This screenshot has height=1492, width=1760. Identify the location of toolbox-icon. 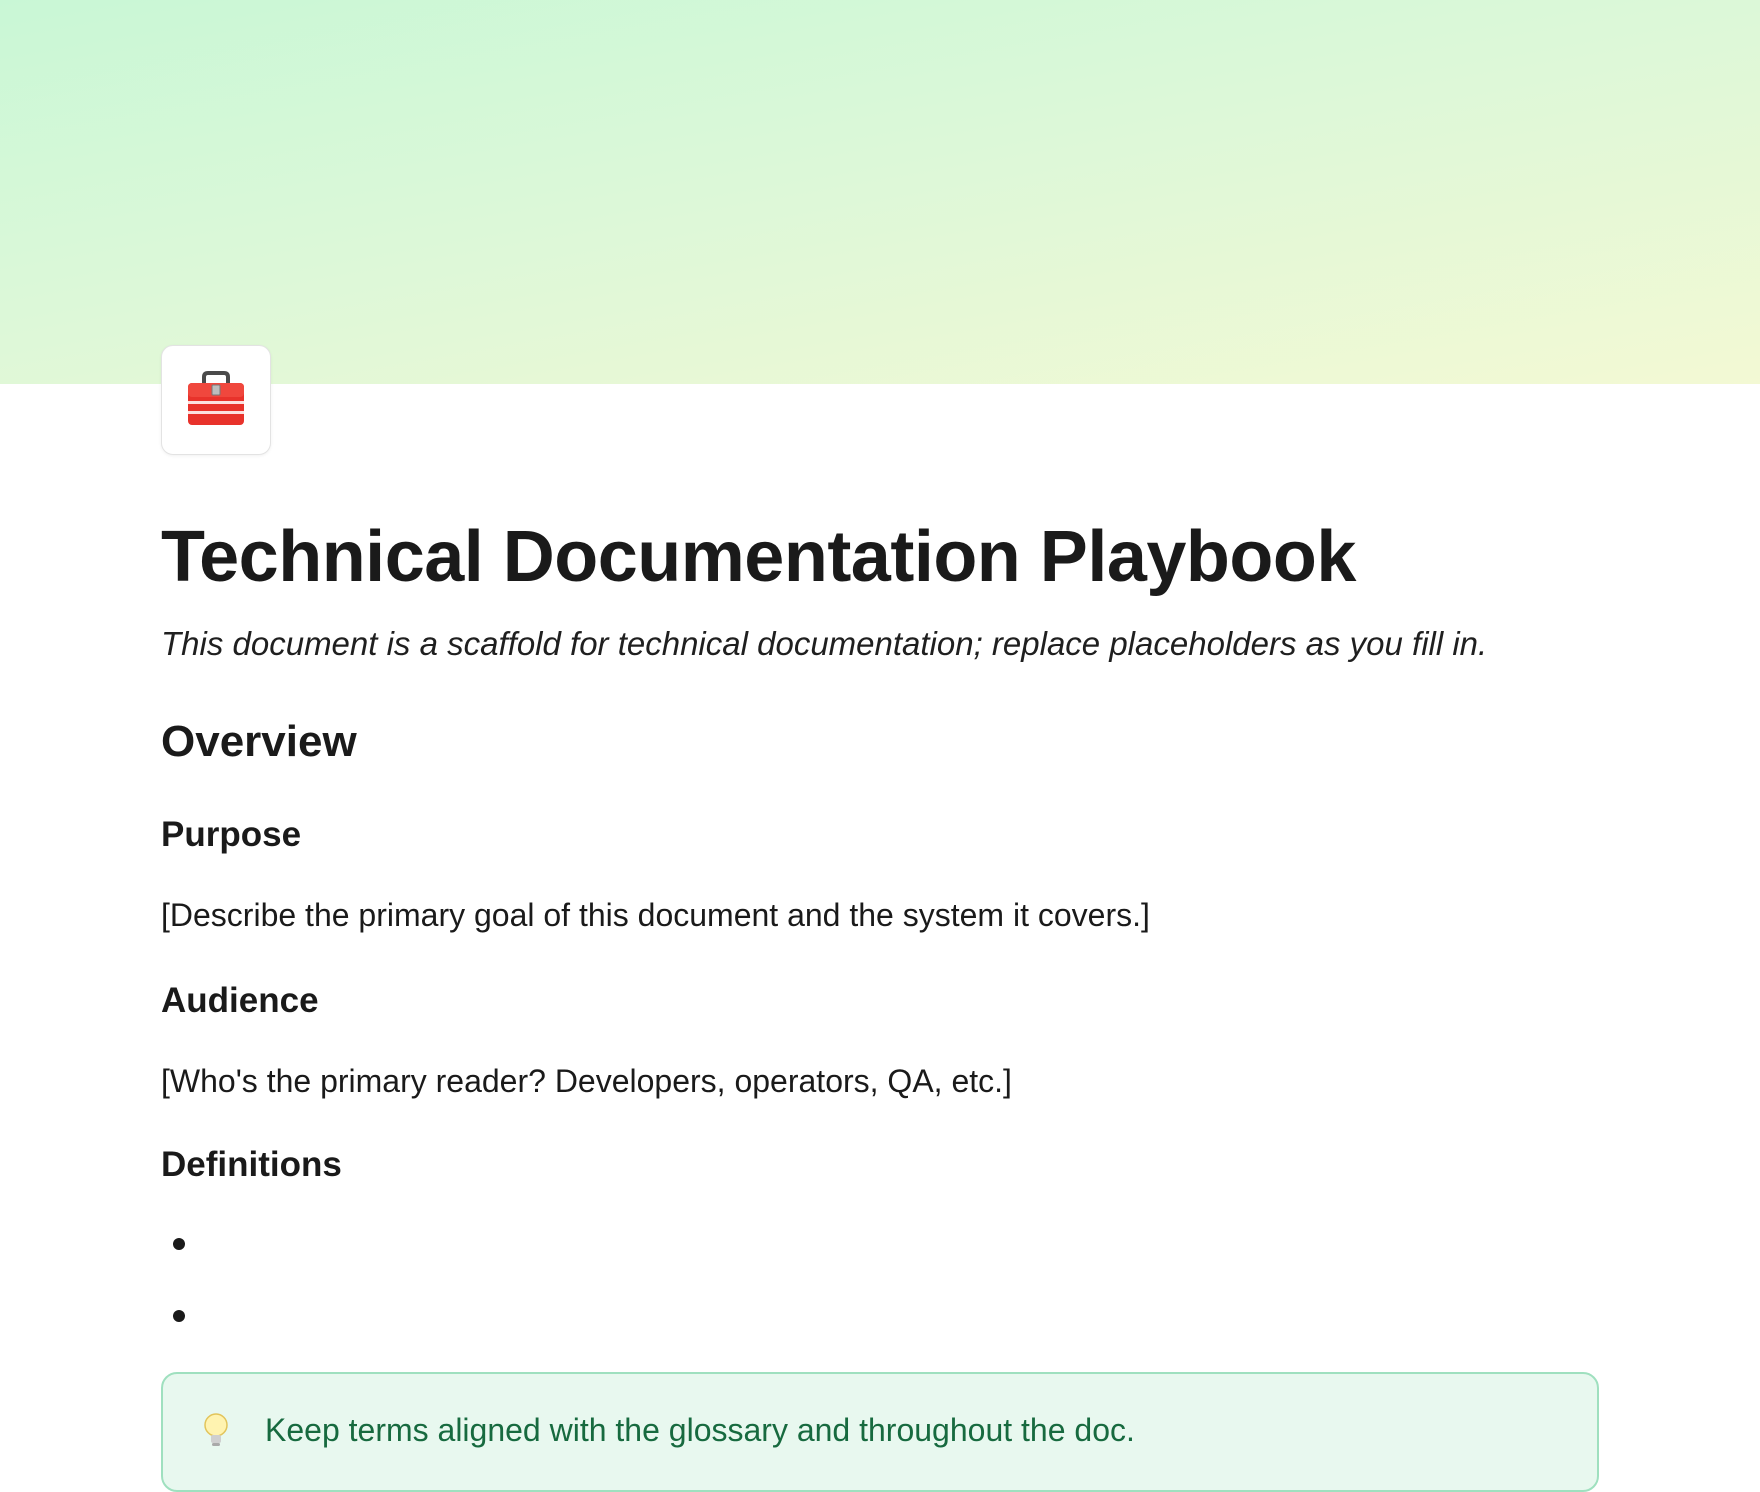
(216, 398).